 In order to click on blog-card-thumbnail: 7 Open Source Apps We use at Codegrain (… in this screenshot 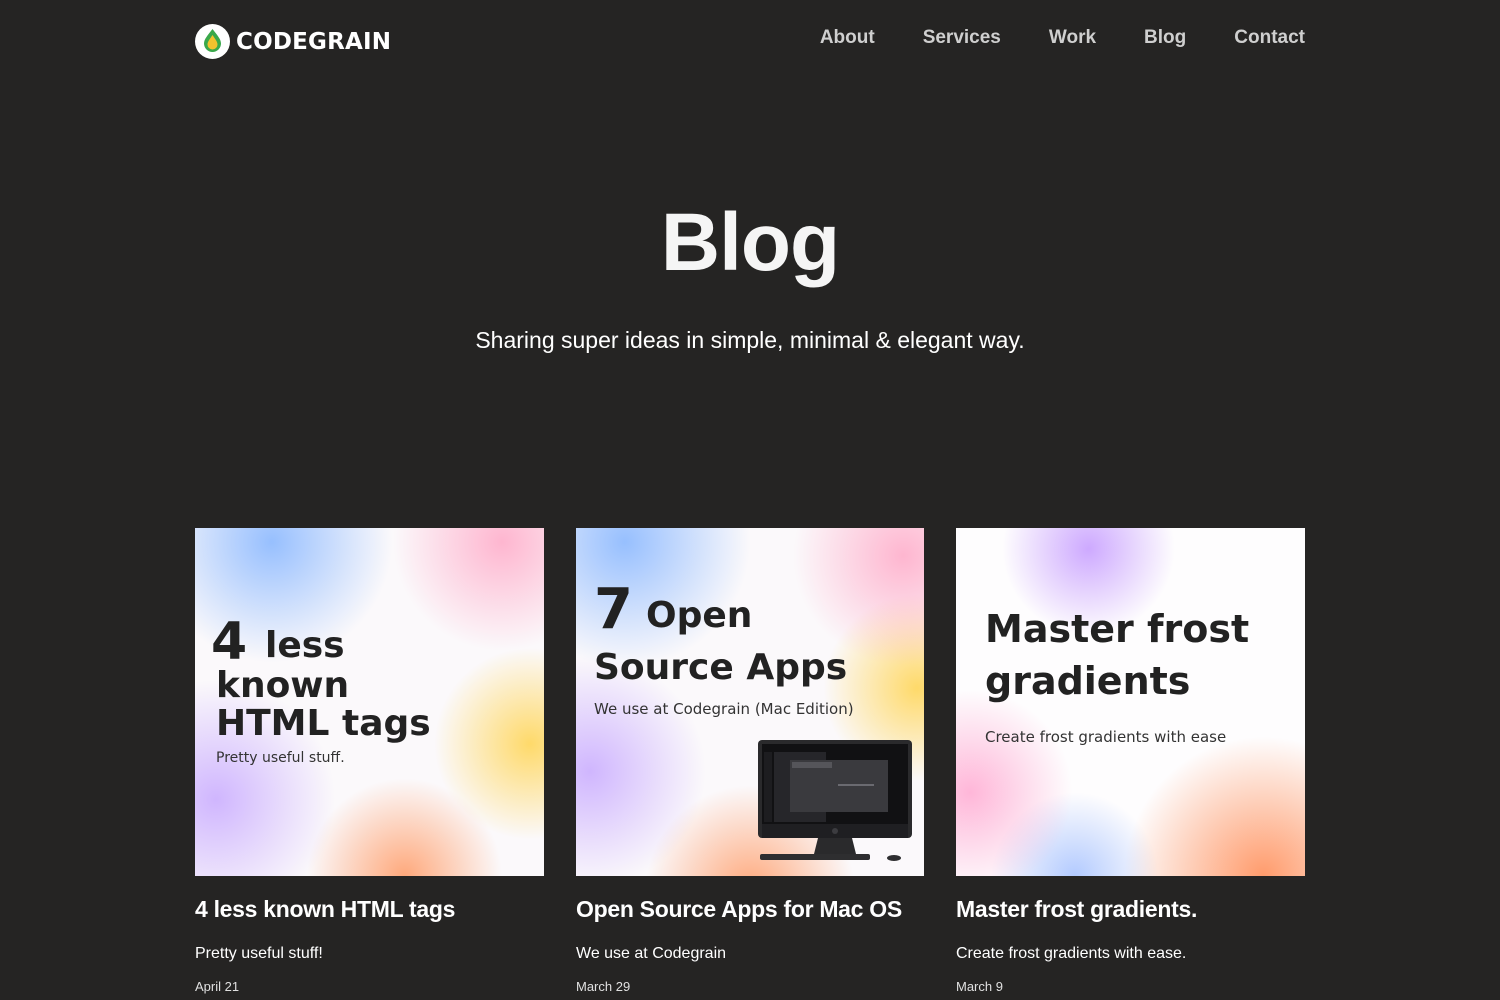, I will do `click(750, 702)`.